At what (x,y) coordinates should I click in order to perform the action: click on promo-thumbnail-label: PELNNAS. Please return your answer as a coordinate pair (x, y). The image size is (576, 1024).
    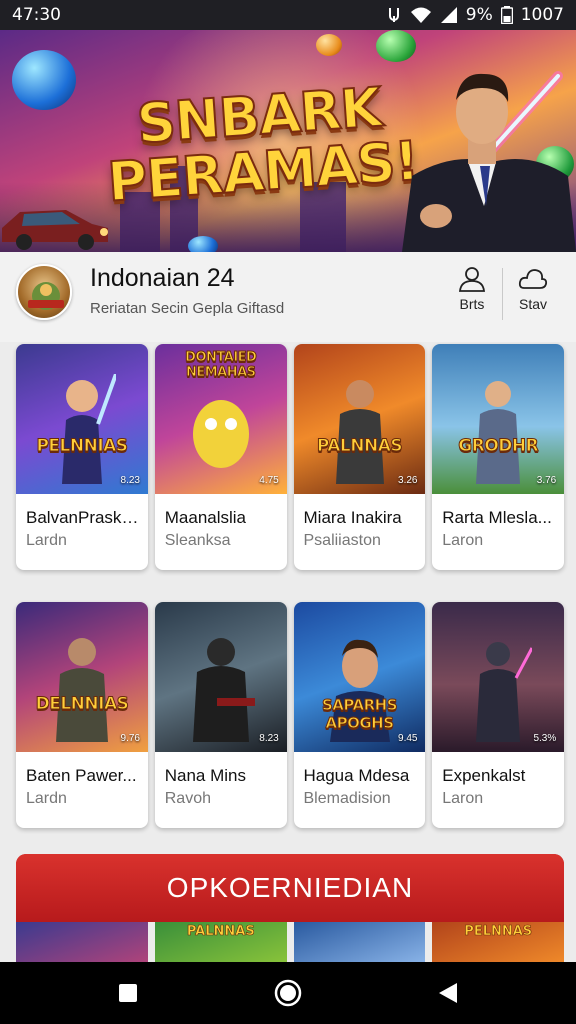
    Looking at the image, I should click on (498, 932).